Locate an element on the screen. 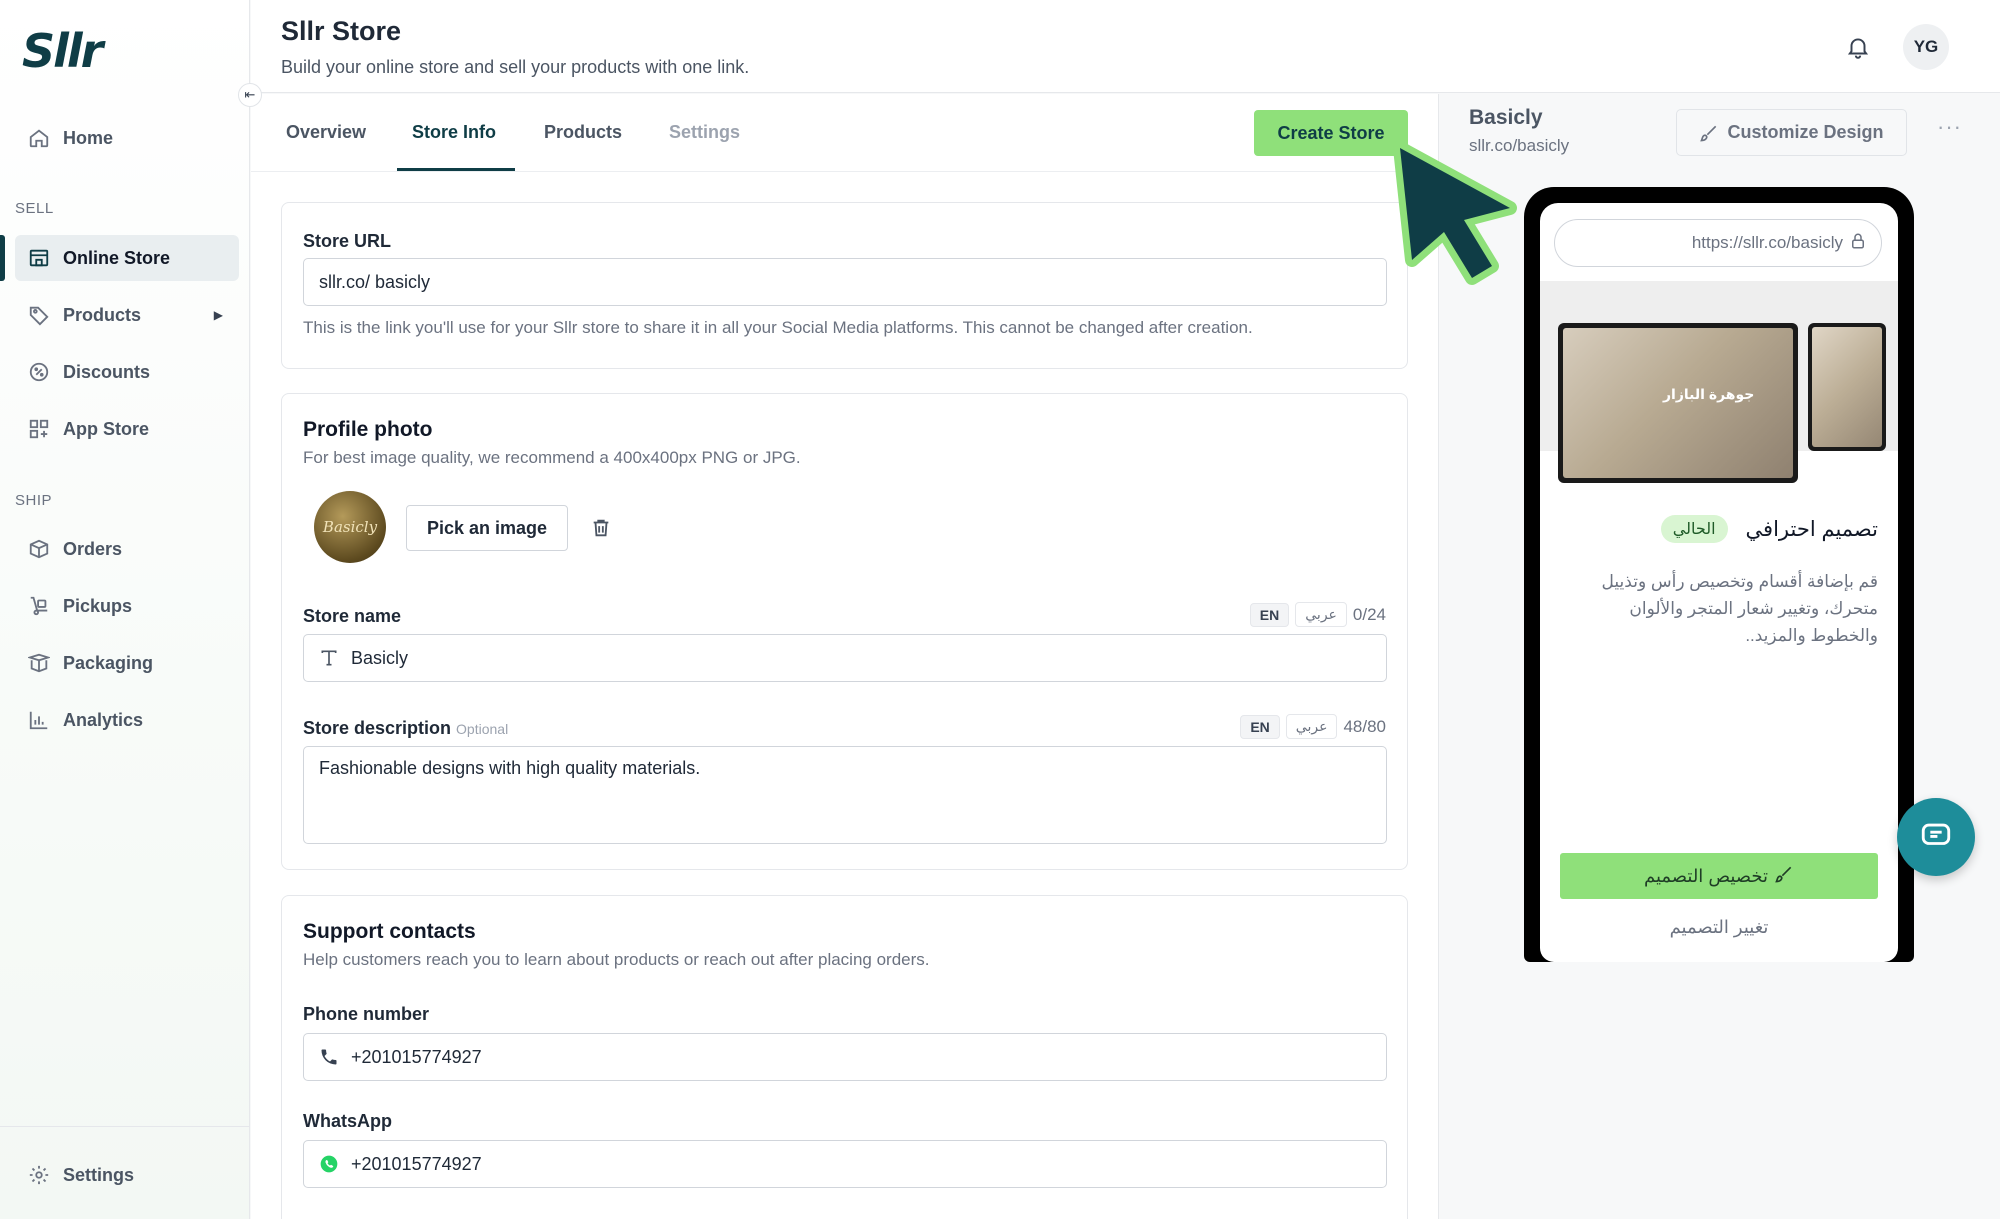  sllr-logo: Sllr is located at coordinates (62, 51).